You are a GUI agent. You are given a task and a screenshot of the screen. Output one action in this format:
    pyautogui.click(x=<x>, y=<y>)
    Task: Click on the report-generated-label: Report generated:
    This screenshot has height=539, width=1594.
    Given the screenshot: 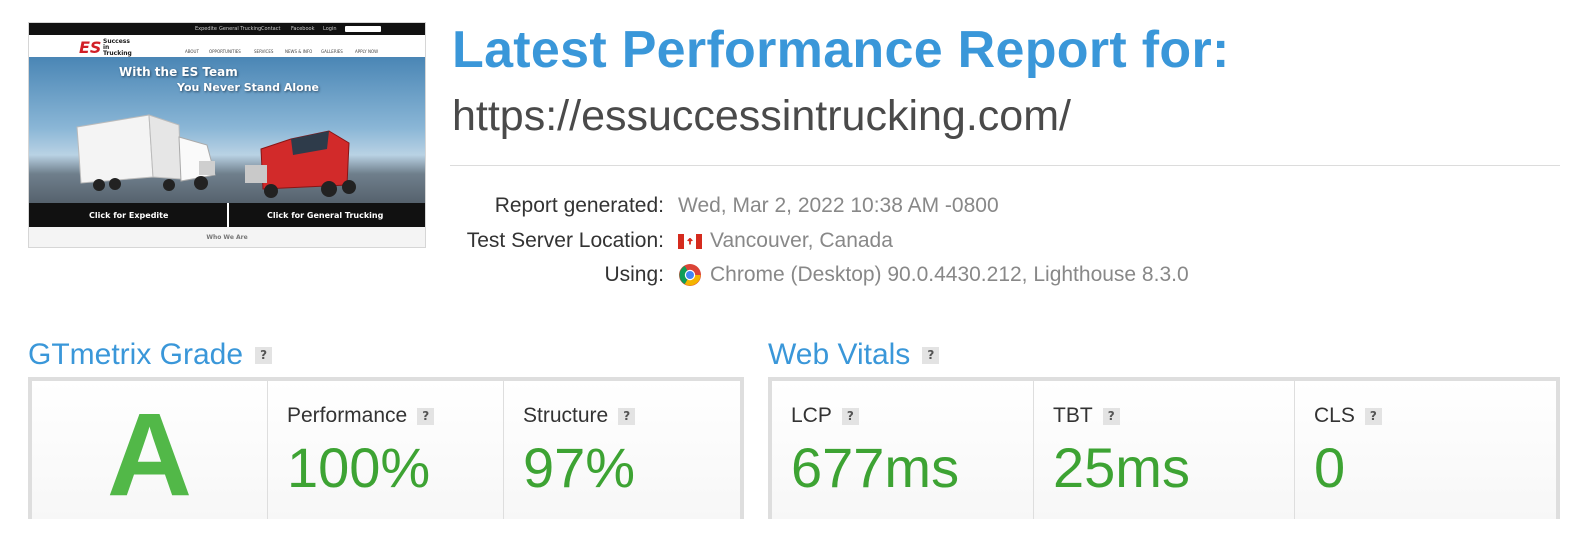 What is the action you would take?
    pyautogui.click(x=579, y=205)
    